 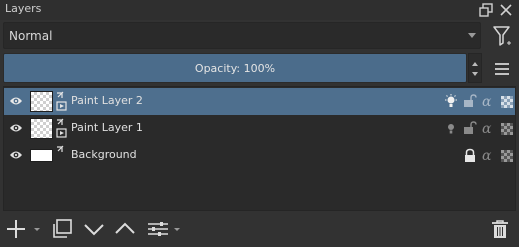 What do you see at coordinates (259, 128) in the screenshot?
I see `layer-row-paint-layer-1: Paint Layer 1 α` at bounding box center [259, 128].